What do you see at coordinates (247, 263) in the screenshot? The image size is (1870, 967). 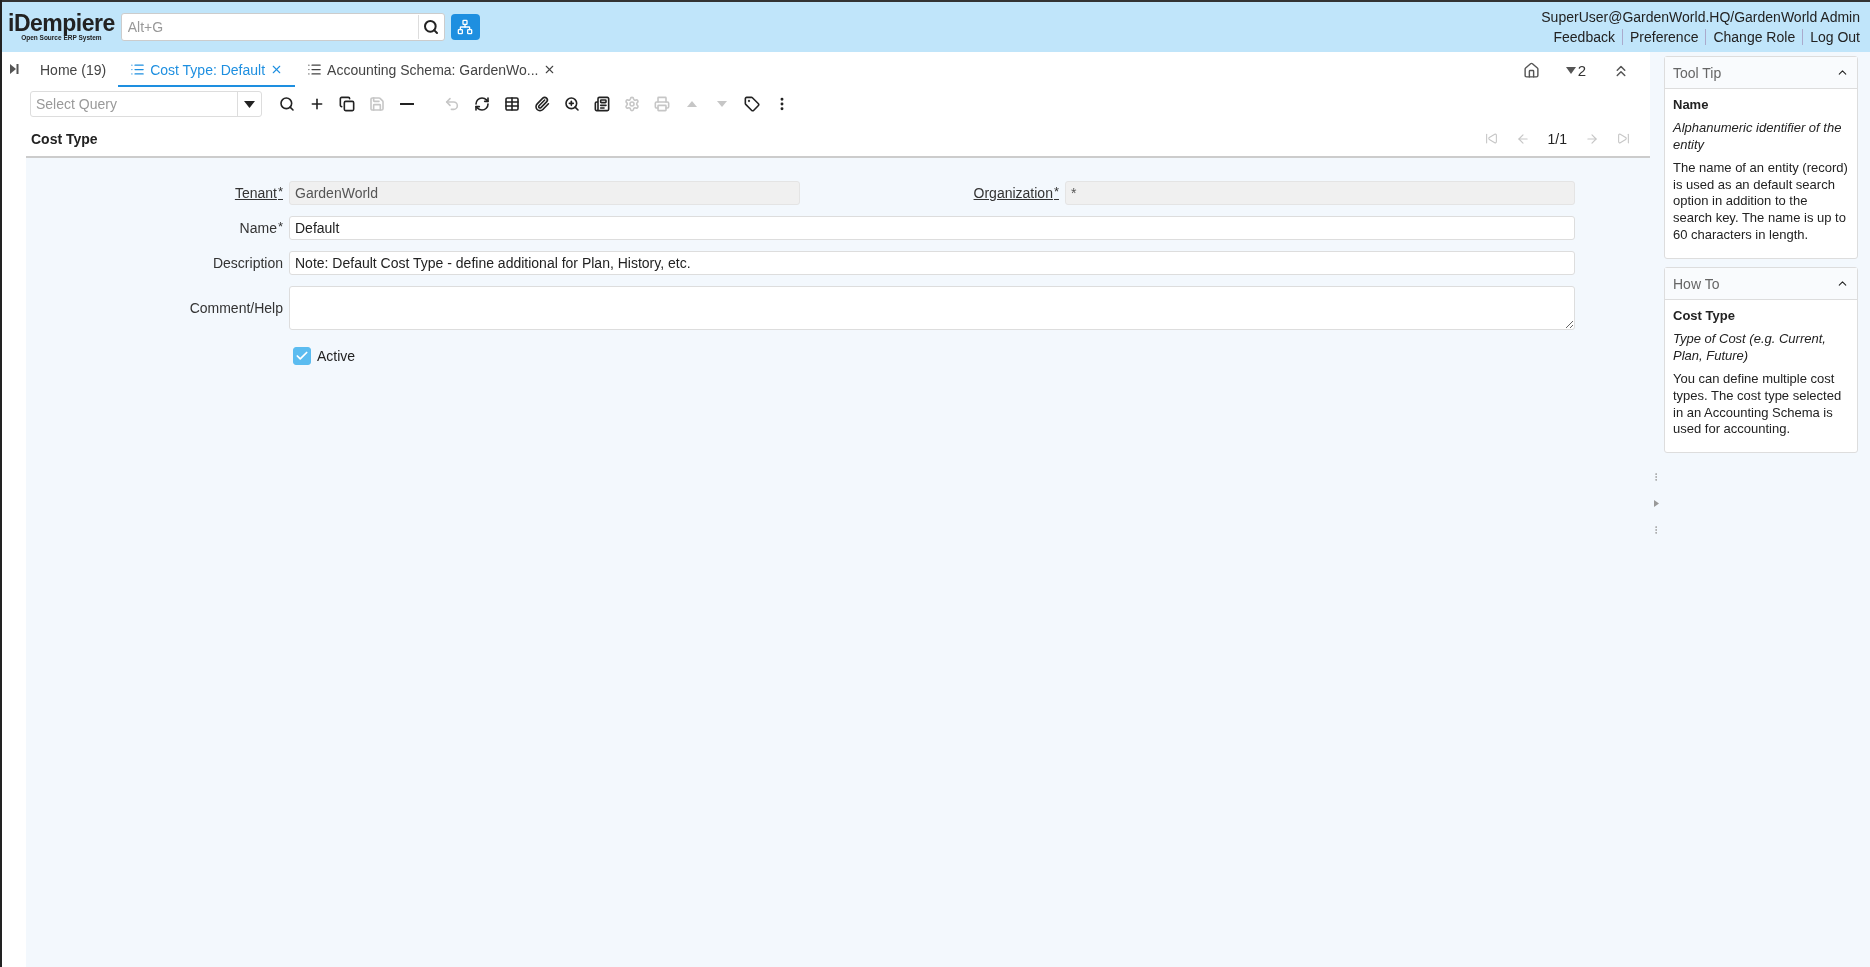 I see `field-label: Description` at bounding box center [247, 263].